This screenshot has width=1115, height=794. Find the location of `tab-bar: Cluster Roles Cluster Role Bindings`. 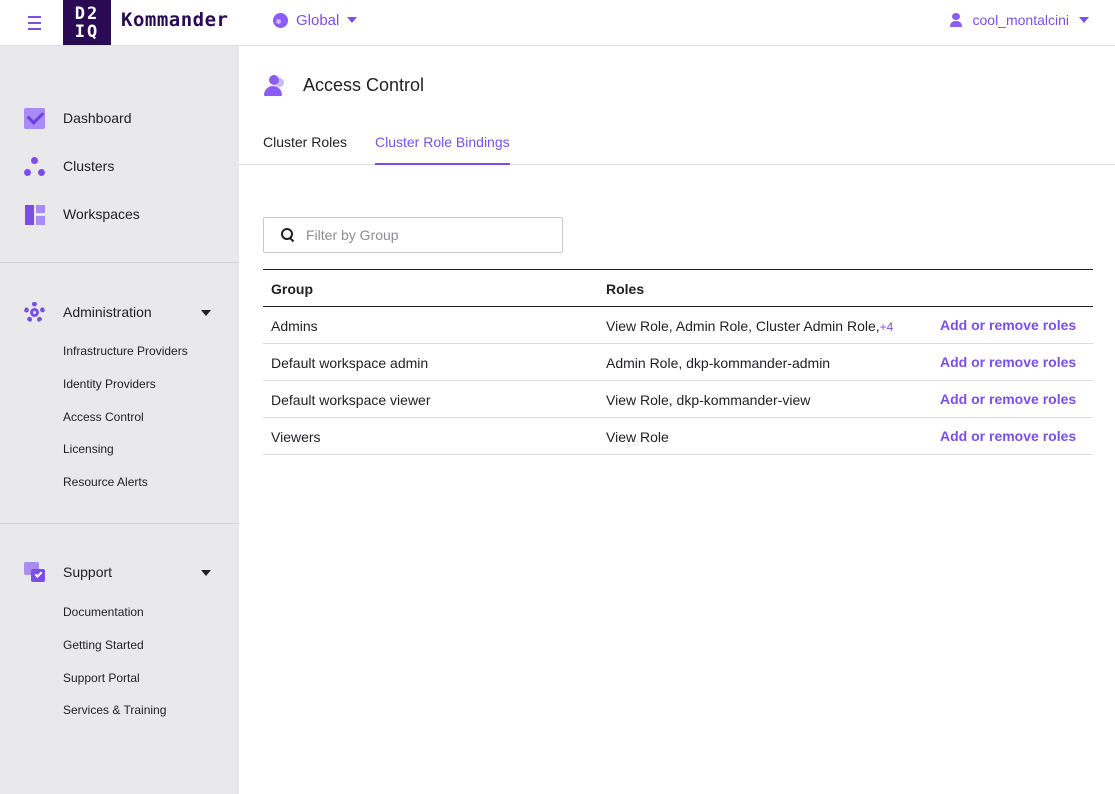

tab-bar: Cluster Roles Cluster Role Bindings is located at coordinates (677, 145).